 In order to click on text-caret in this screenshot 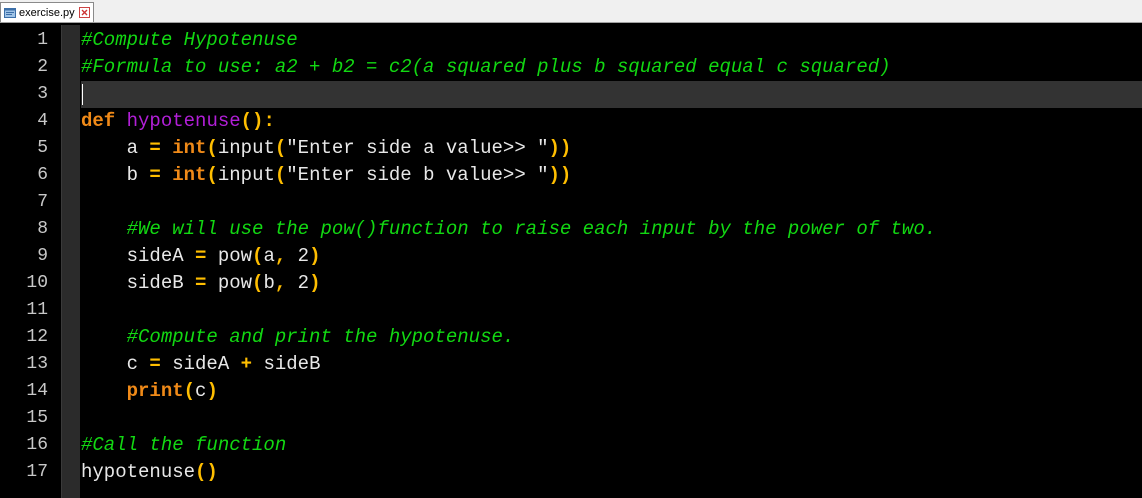, I will do `click(82, 94)`.